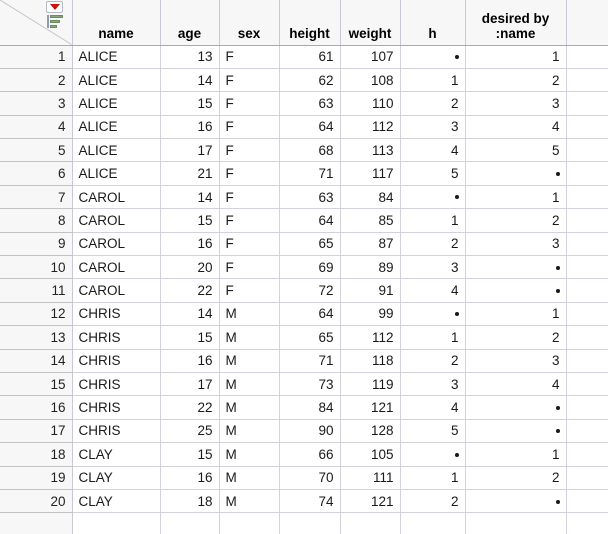 The height and width of the screenshot is (534, 608). What do you see at coordinates (36, 384) in the screenshot?
I see `row-number-cell: 15` at bounding box center [36, 384].